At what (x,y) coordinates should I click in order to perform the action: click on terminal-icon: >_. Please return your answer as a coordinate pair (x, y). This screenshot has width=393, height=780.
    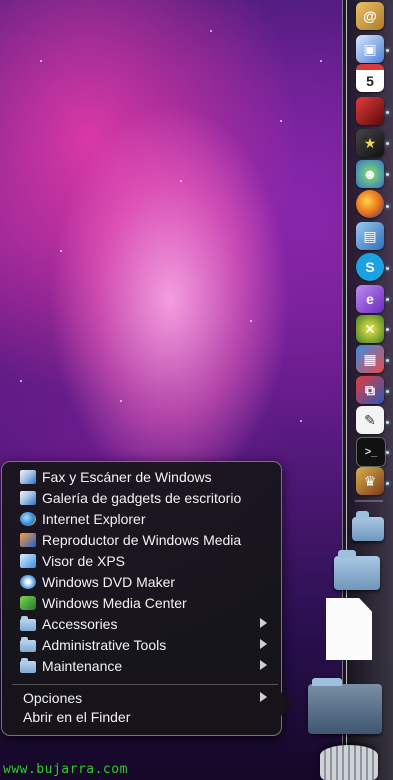
    Looking at the image, I should click on (371, 452).